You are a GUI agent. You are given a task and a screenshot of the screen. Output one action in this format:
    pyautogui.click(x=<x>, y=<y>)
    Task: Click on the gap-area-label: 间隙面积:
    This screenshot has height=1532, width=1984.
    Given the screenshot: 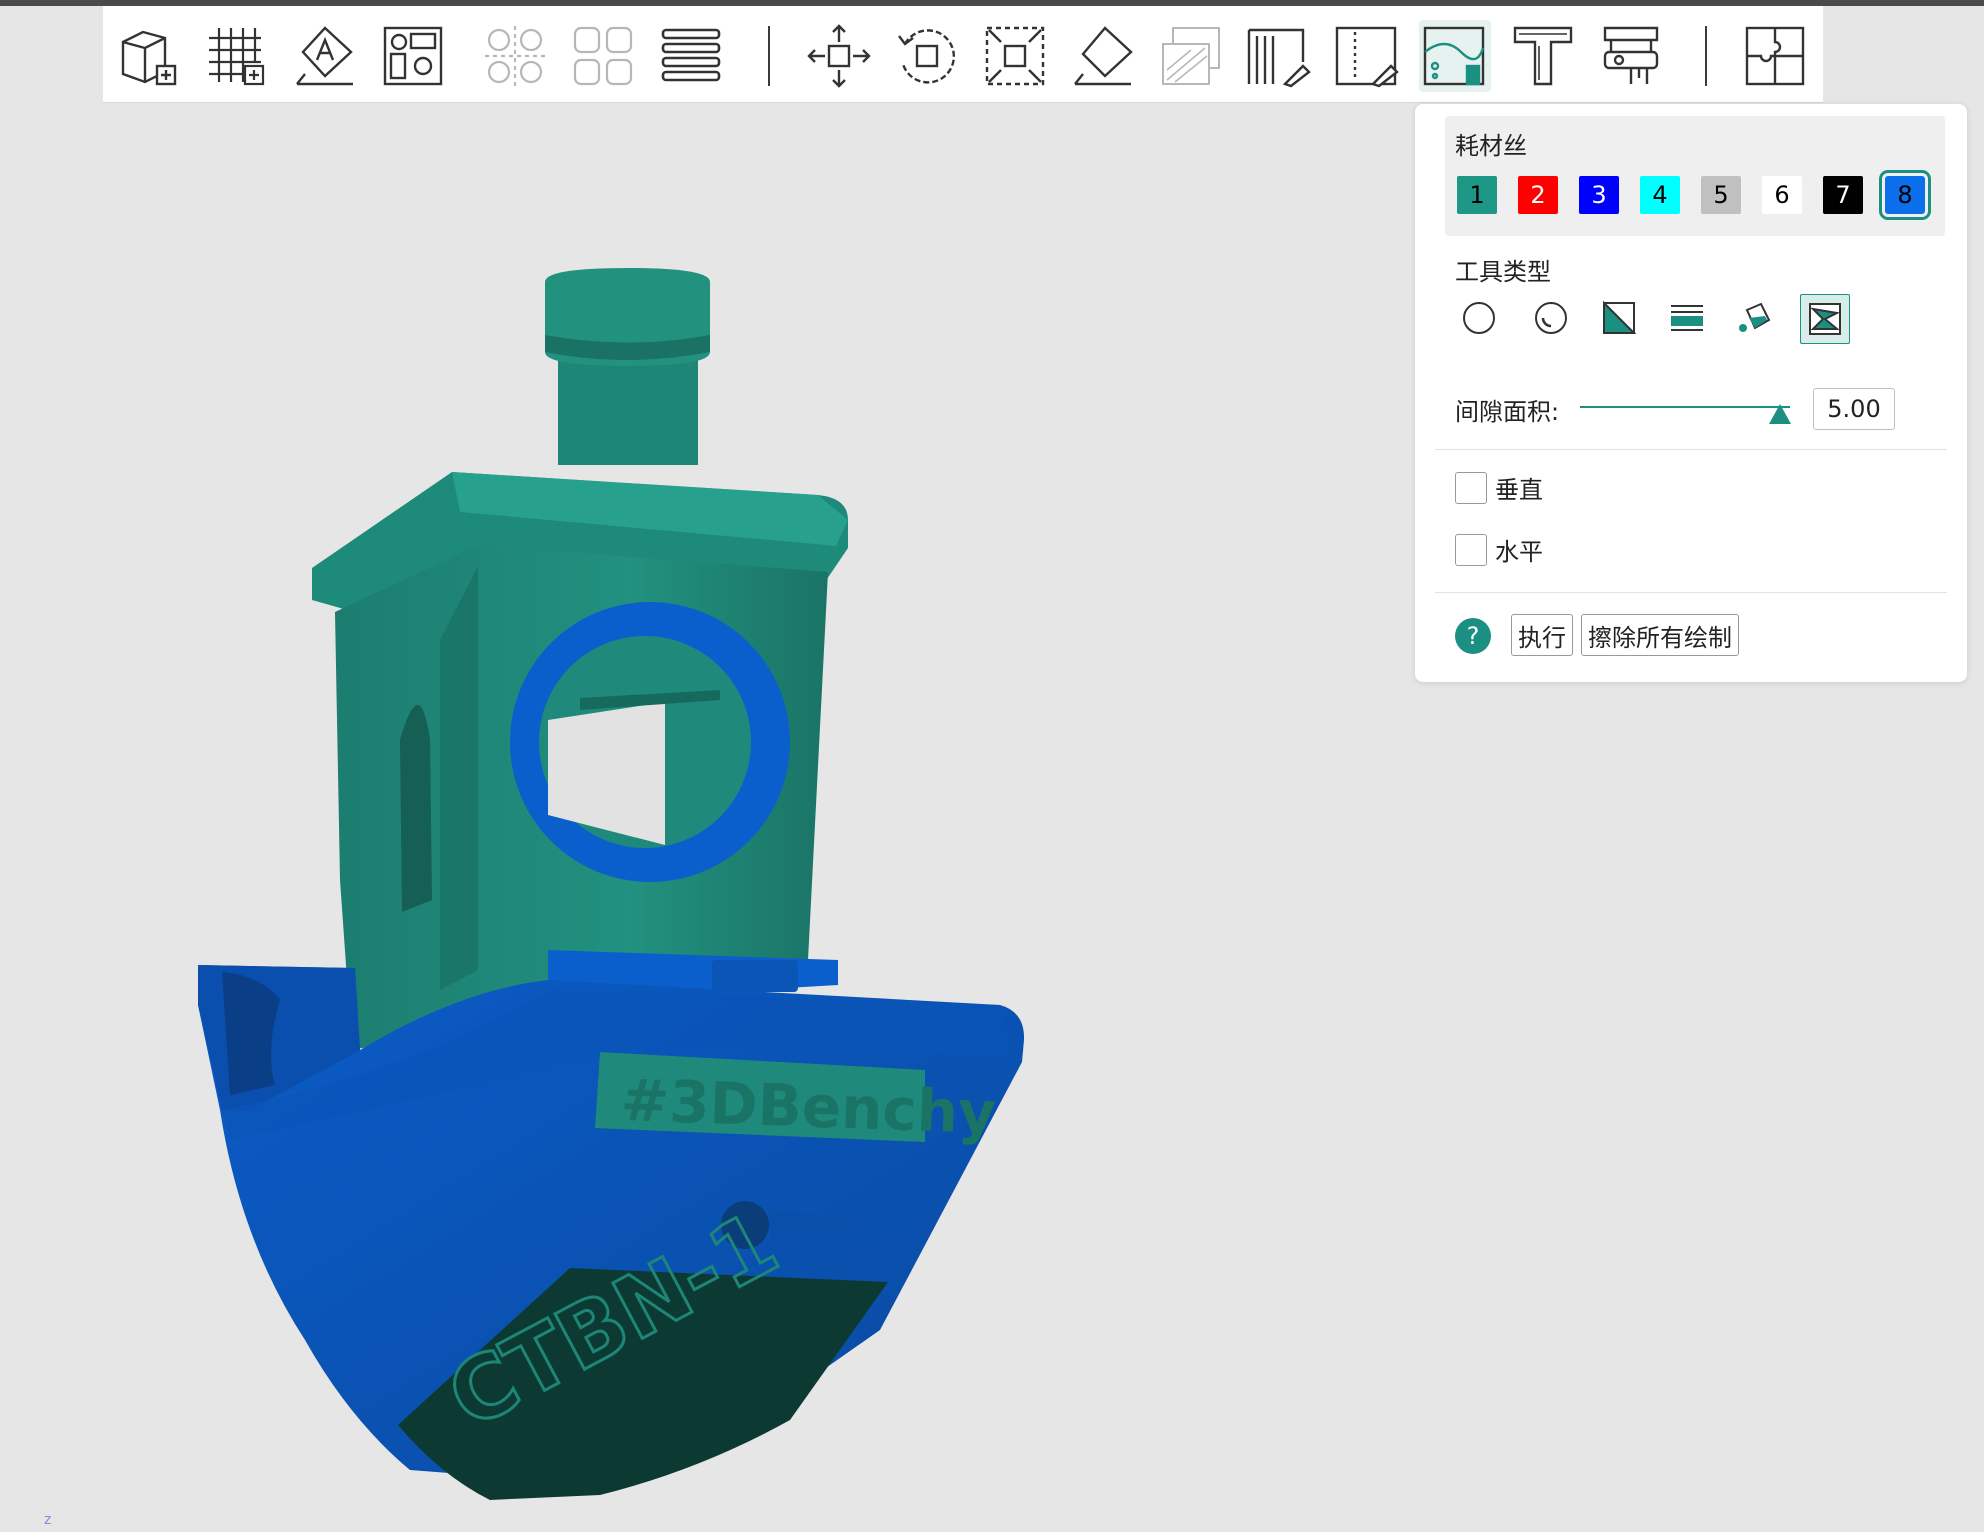 What is the action you would take?
    pyautogui.click(x=1507, y=412)
    